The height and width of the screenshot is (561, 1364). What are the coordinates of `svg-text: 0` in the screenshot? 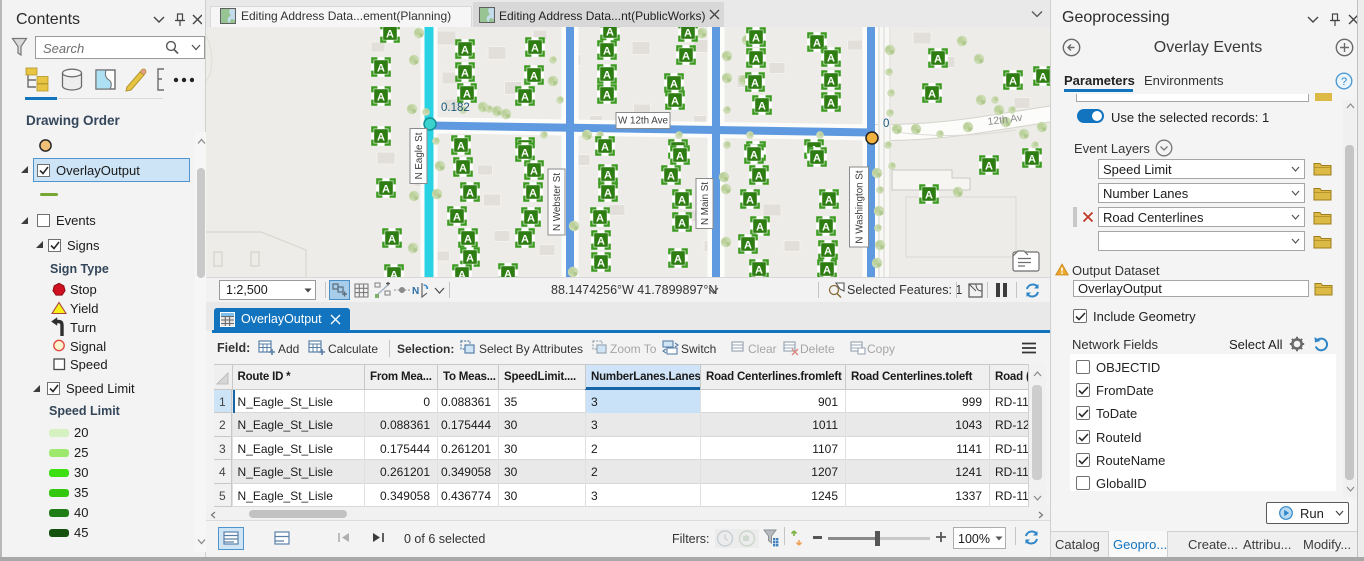 It's located at (886, 124).